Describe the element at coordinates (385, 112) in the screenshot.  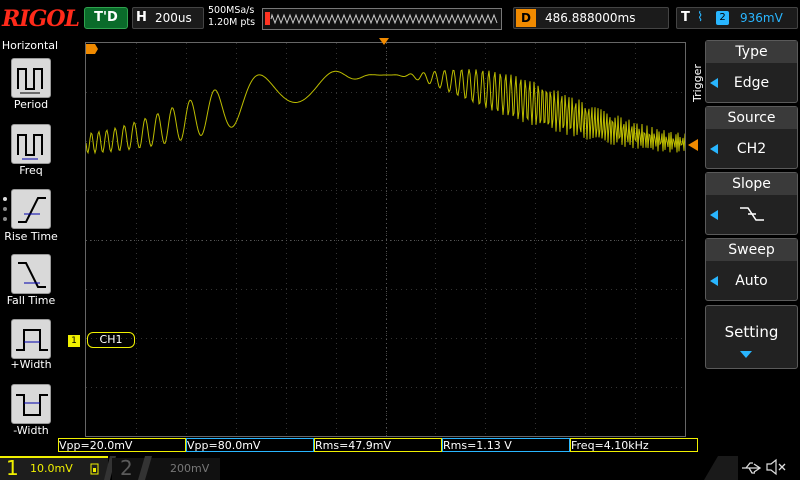
I see `ch1-waveform` at that location.